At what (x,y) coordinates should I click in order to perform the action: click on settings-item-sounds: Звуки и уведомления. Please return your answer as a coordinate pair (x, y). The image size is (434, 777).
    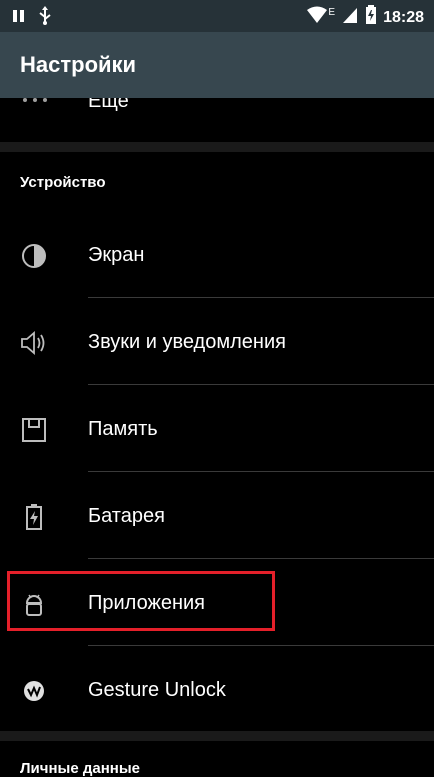
    Looking at the image, I should click on (217, 342).